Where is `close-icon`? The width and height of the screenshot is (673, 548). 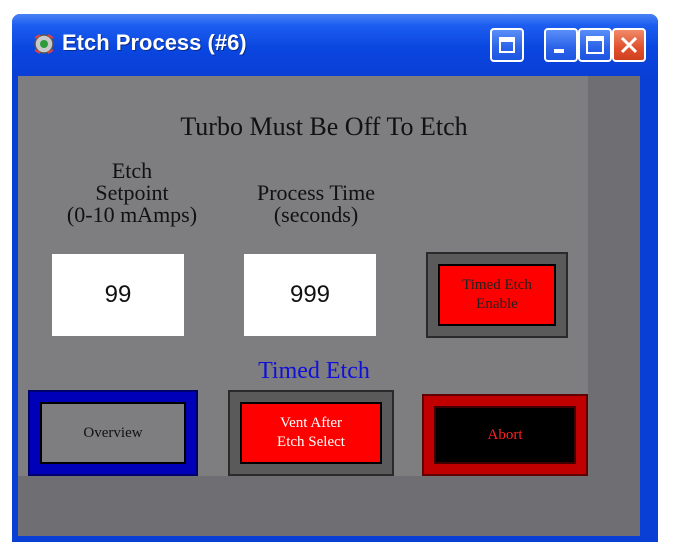 close-icon is located at coordinates (629, 45).